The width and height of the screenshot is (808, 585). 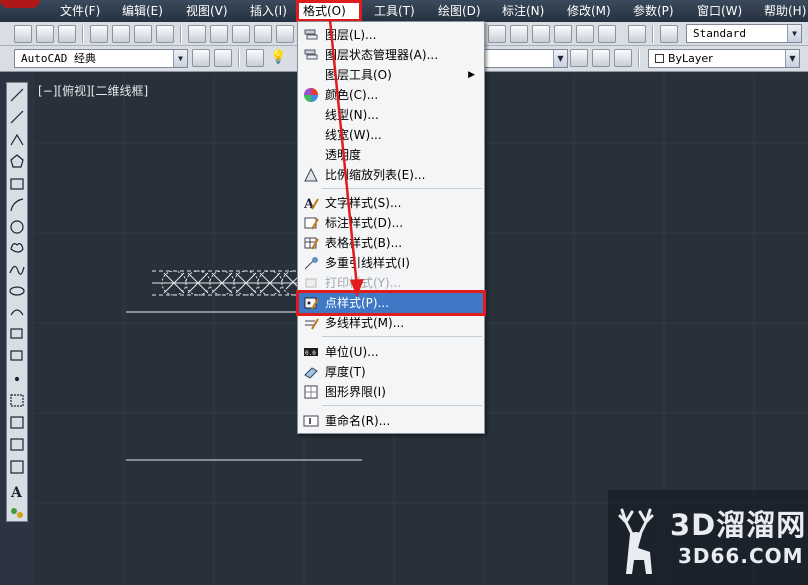 I want to click on watermark: 3D溜溜网 3D66.COM, so click(x=708, y=537).